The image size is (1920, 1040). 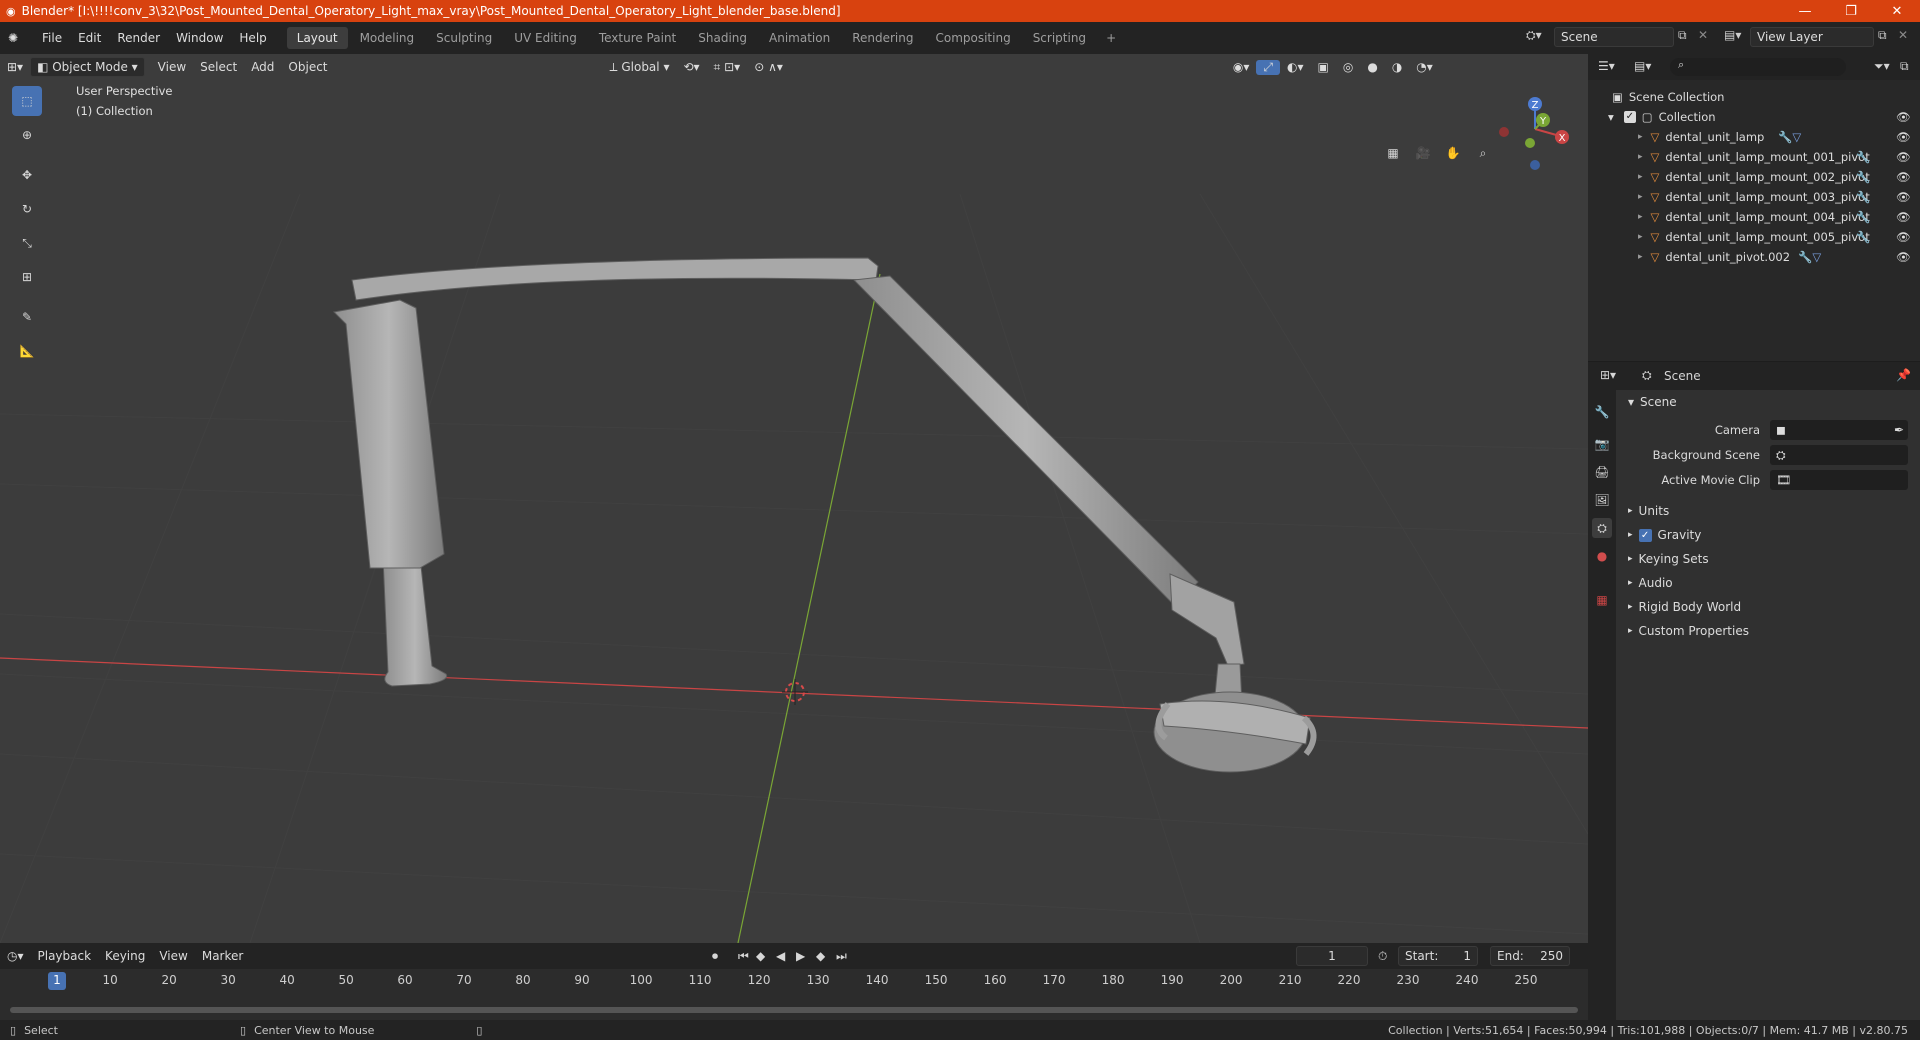 I want to click on editor-type-icon: ⊞▾, so click(x=15, y=67).